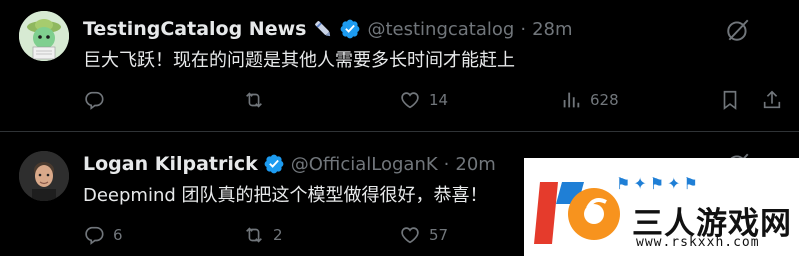  Describe the element at coordinates (194, 29) in the screenshot. I see `display-name: TestingCatalog News` at that location.